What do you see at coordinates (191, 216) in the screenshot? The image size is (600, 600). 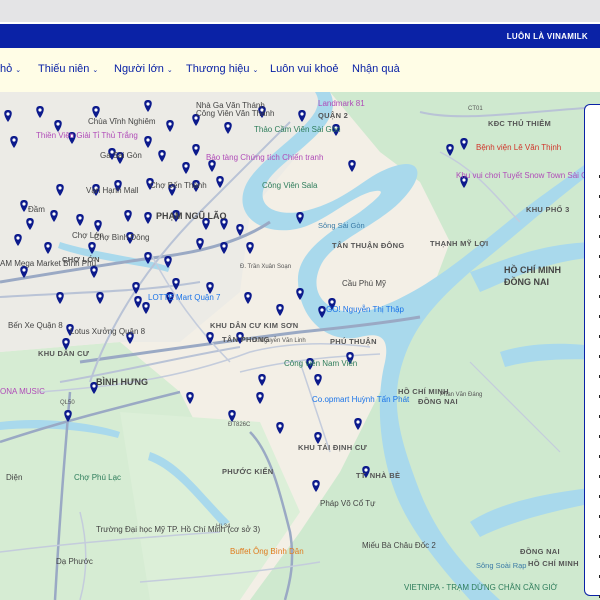 I see `map-label: PHẠM NGŨ LÃO` at bounding box center [191, 216].